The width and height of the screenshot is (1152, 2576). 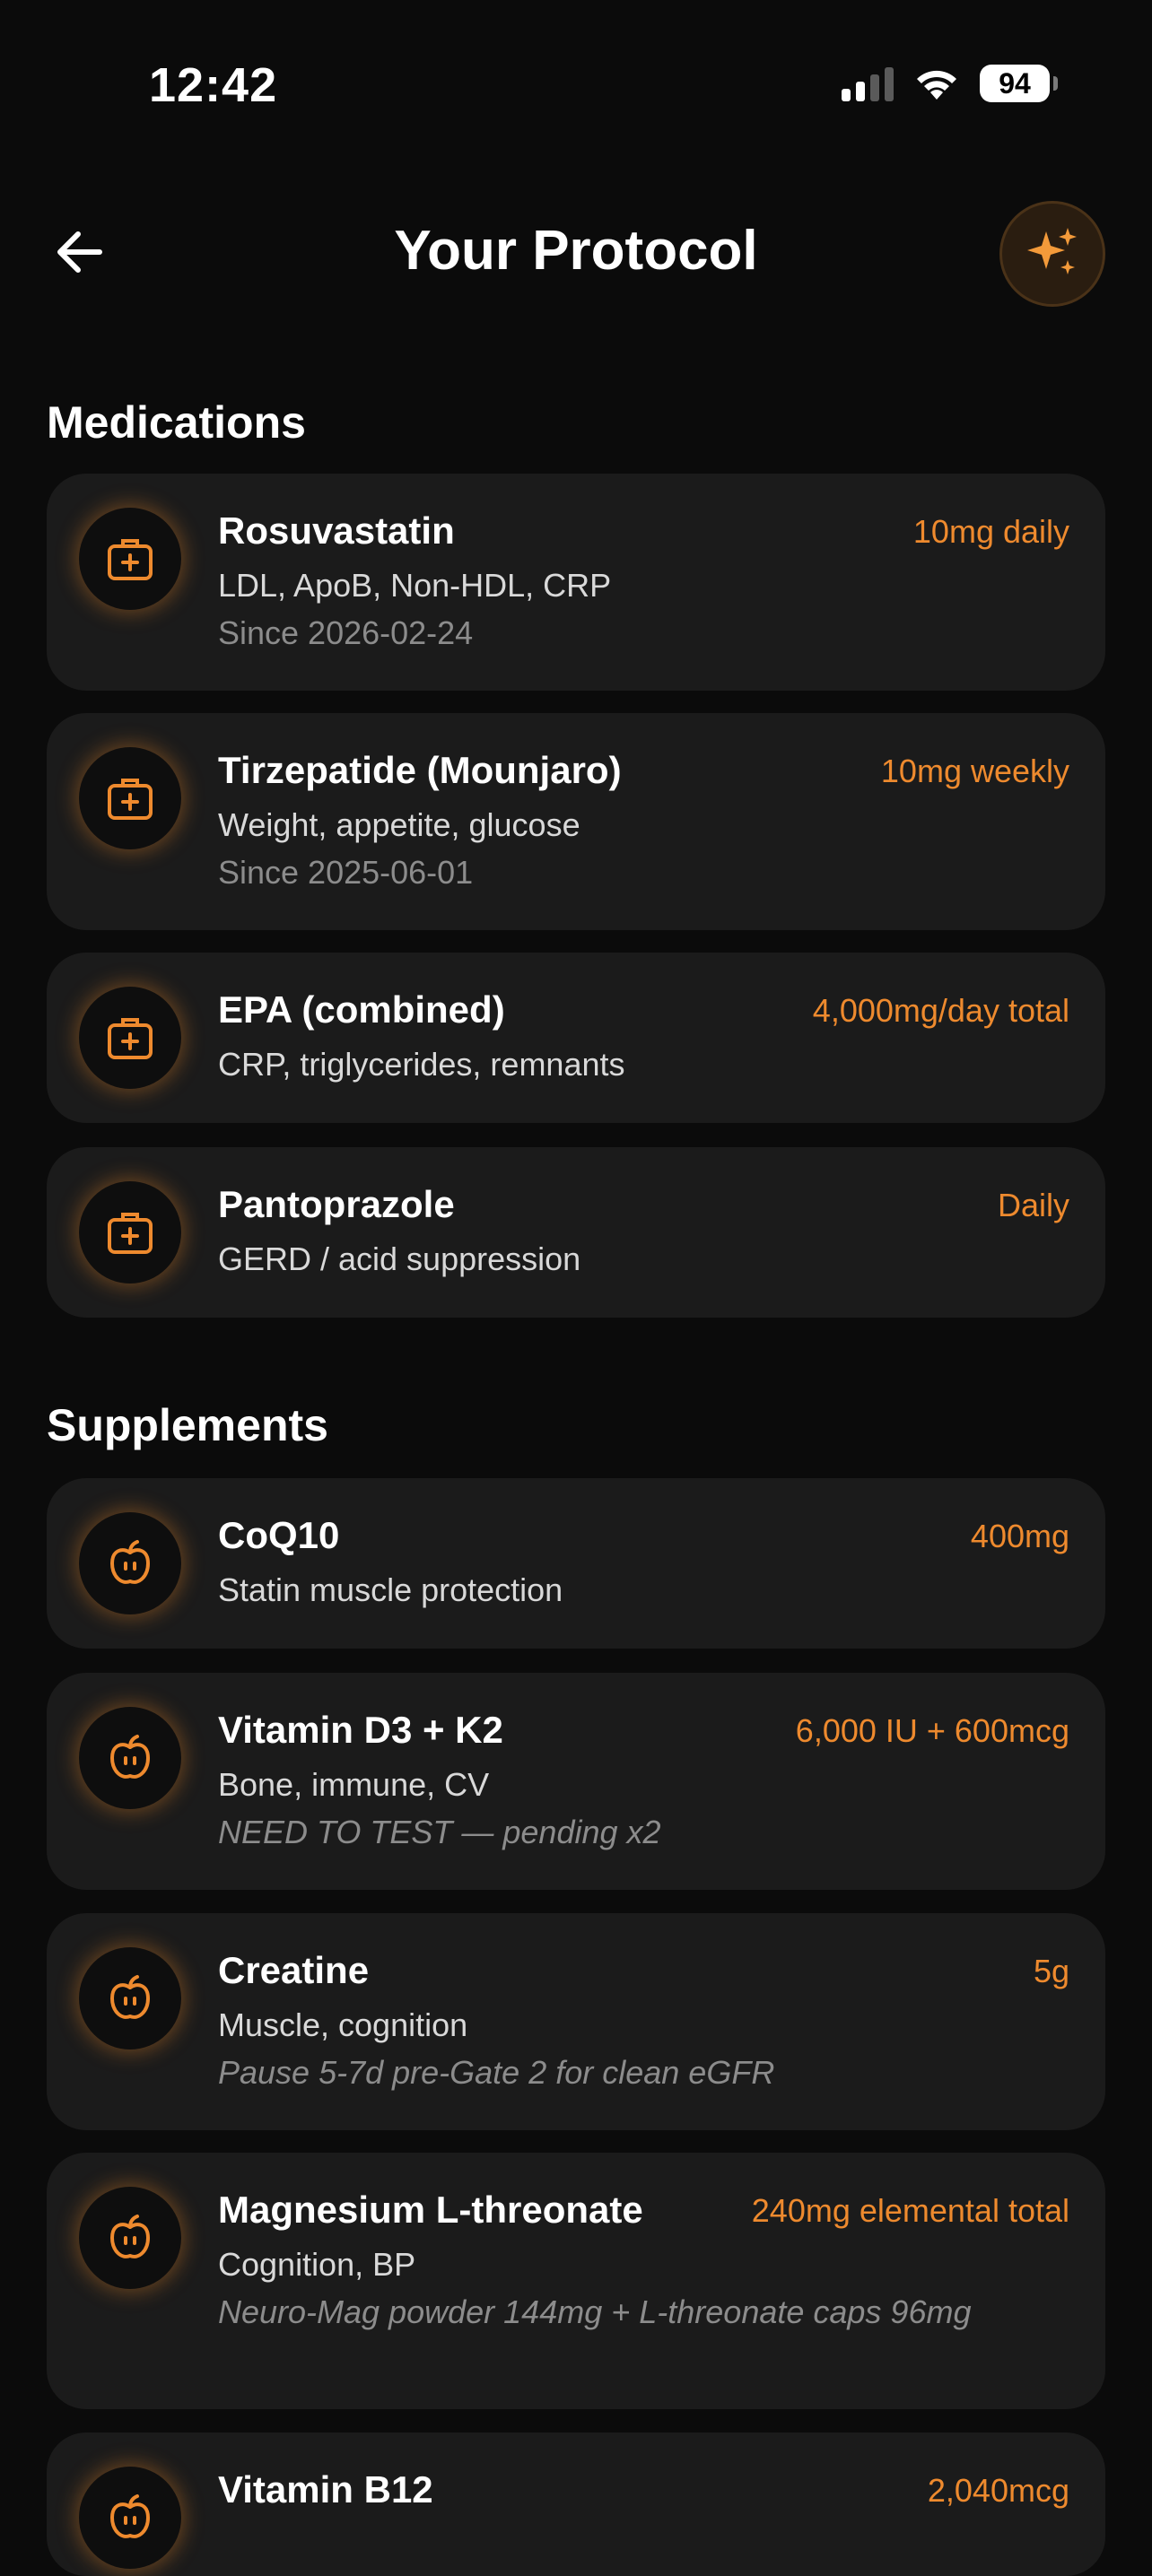 What do you see at coordinates (360, 1730) in the screenshot?
I see `supplement-name: Vitamin D3 + K2` at bounding box center [360, 1730].